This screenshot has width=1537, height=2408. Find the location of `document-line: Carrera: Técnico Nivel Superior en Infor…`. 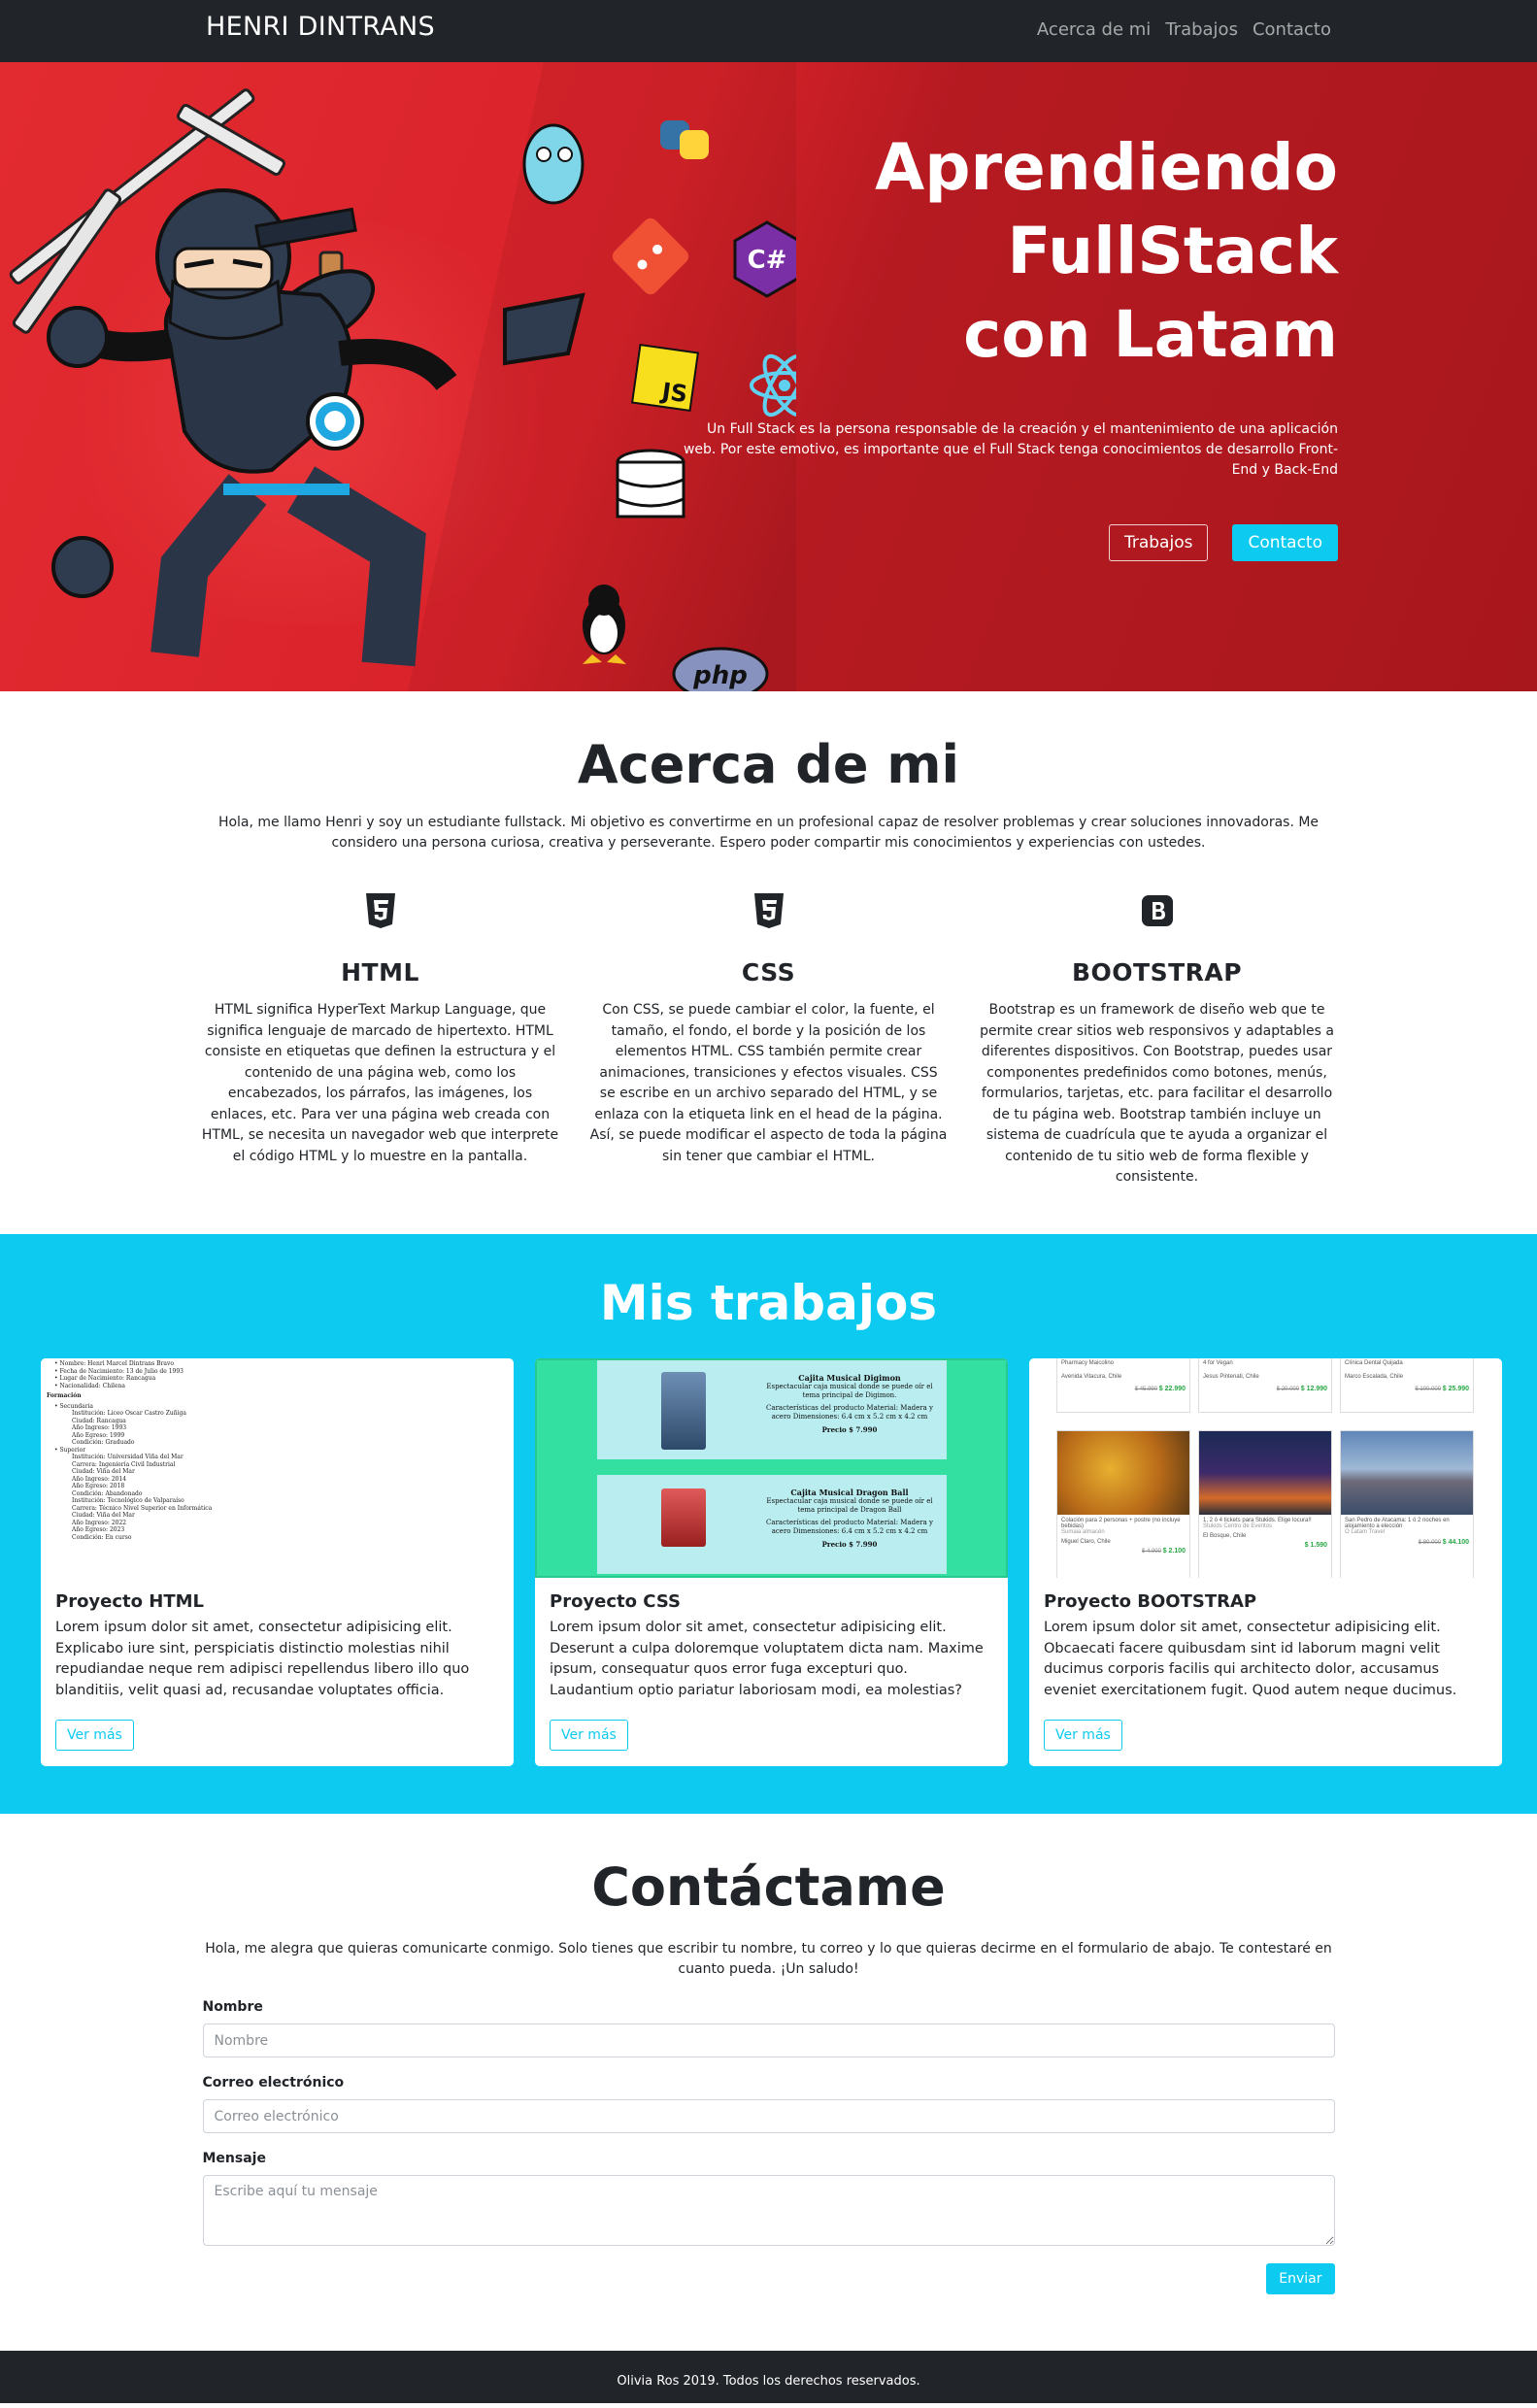

document-line: Carrera: Técnico Nivel Superior en Infor… is located at coordinates (142, 1508).